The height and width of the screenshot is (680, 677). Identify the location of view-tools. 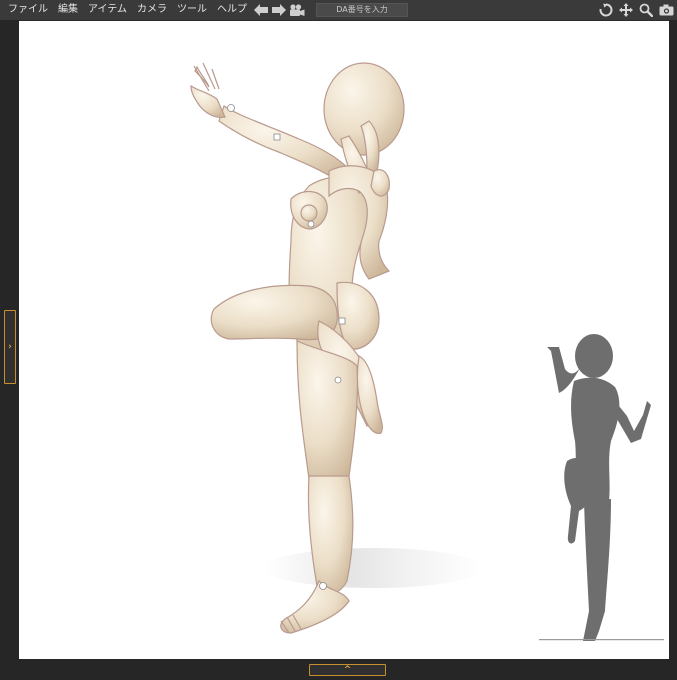
(636, 10).